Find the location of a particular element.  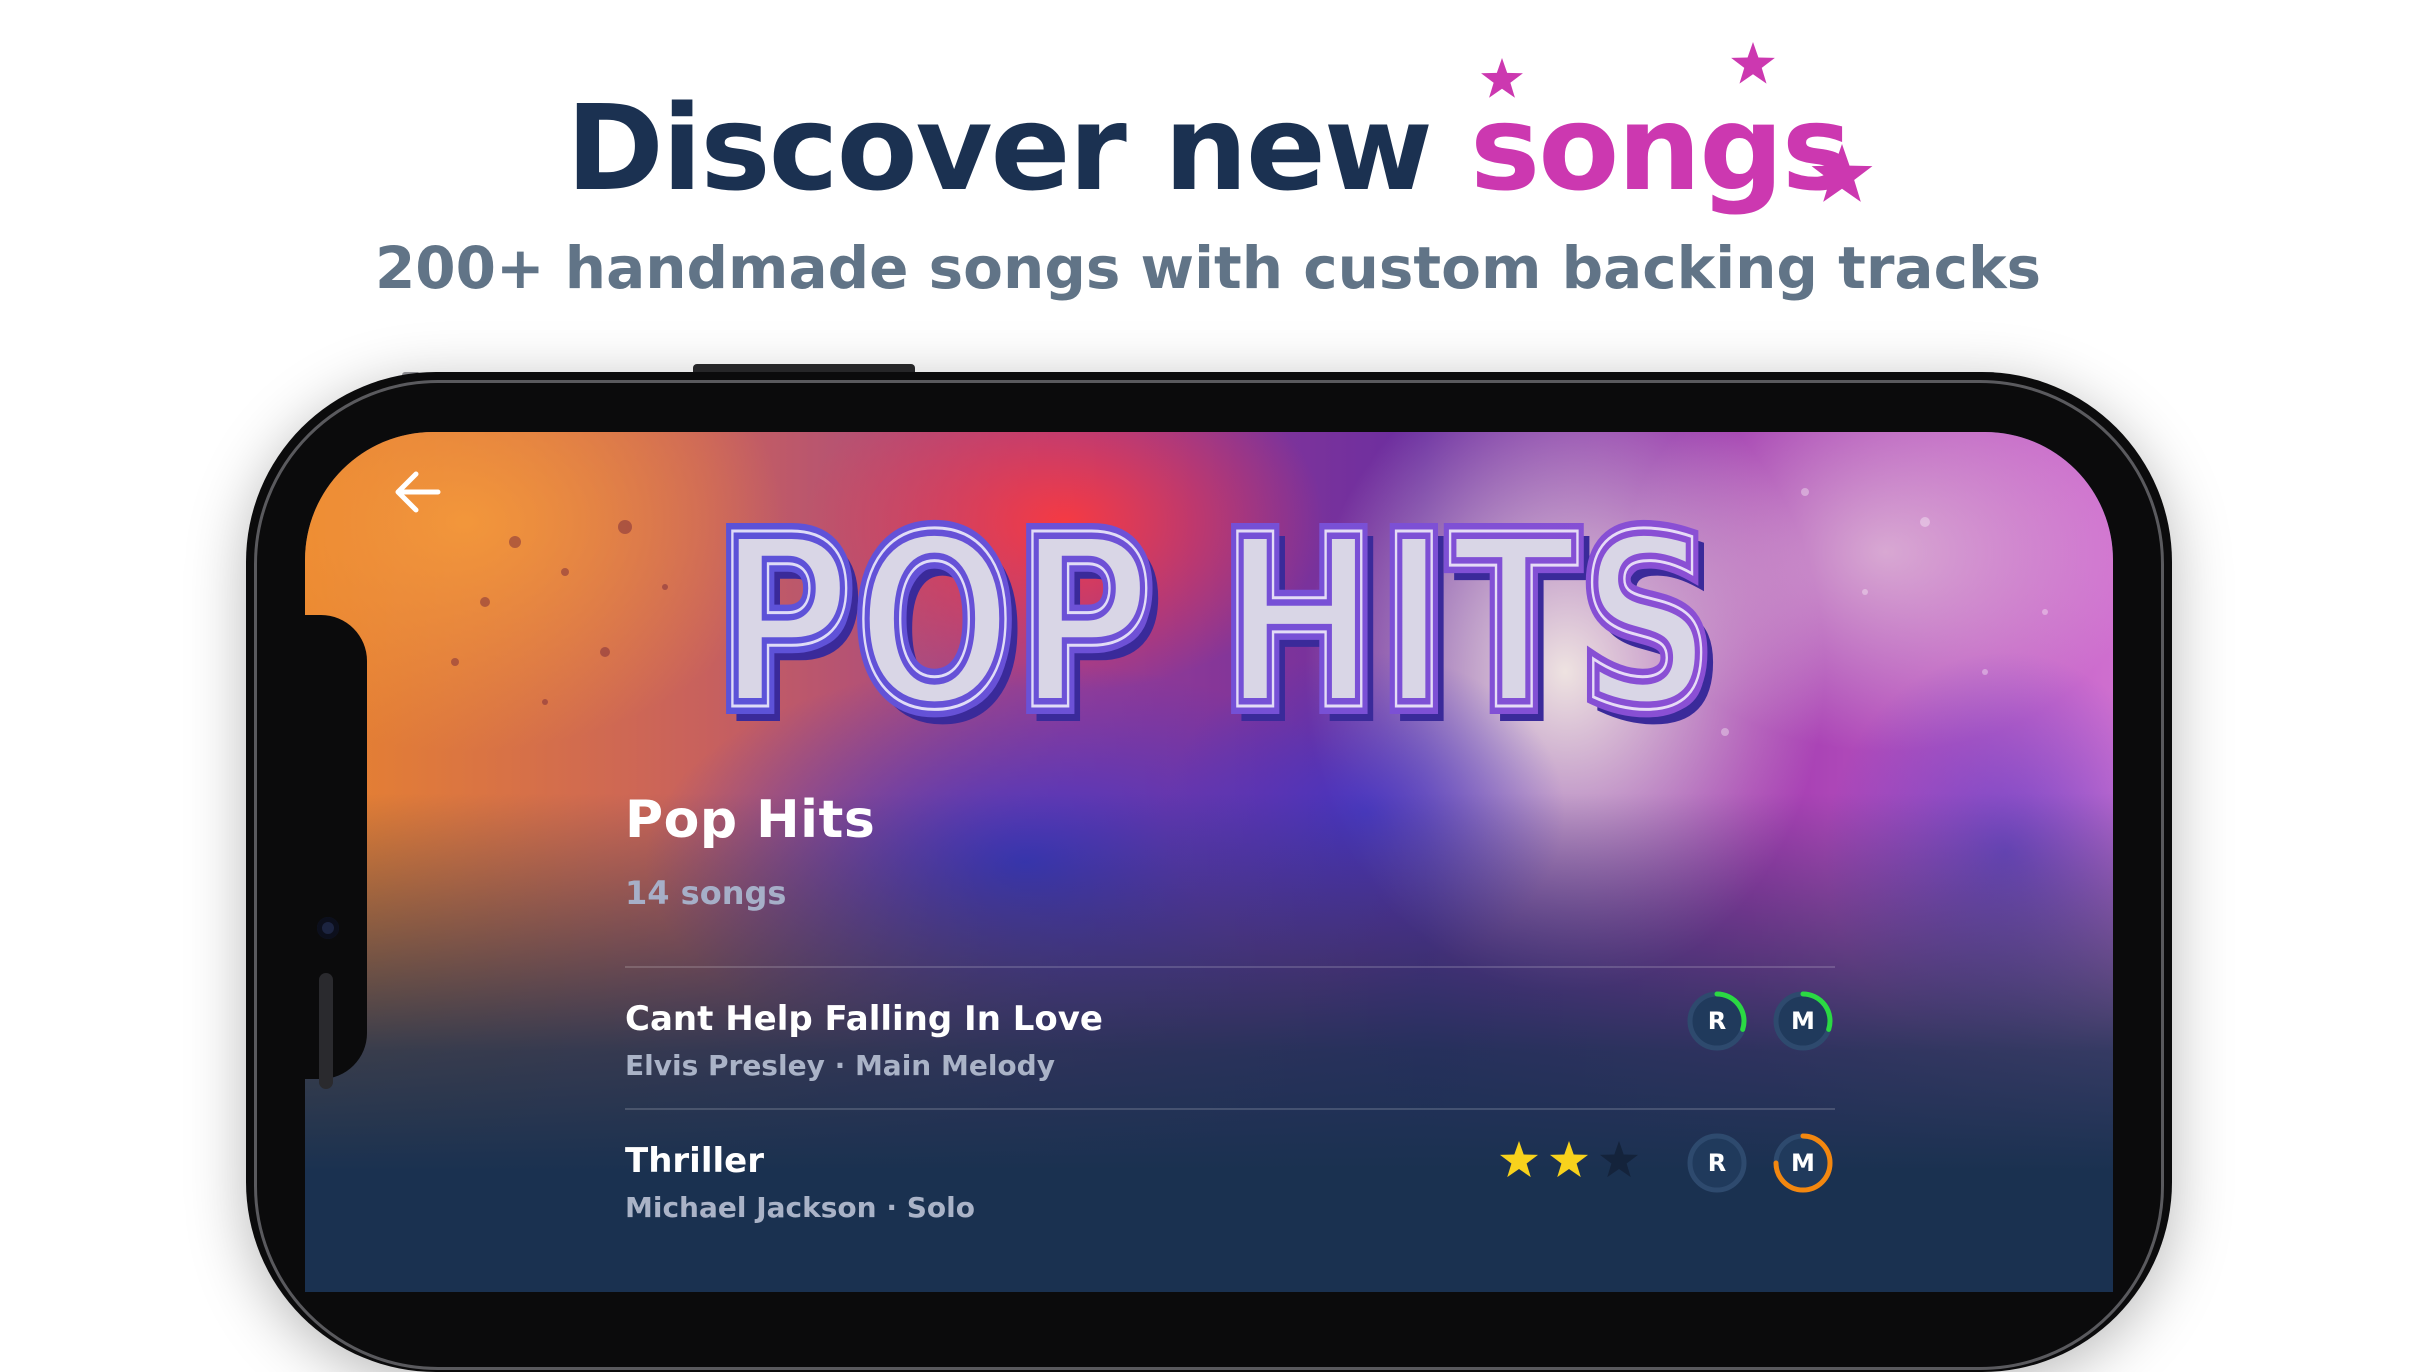

star-rating is located at coordinates (1569, 1159).